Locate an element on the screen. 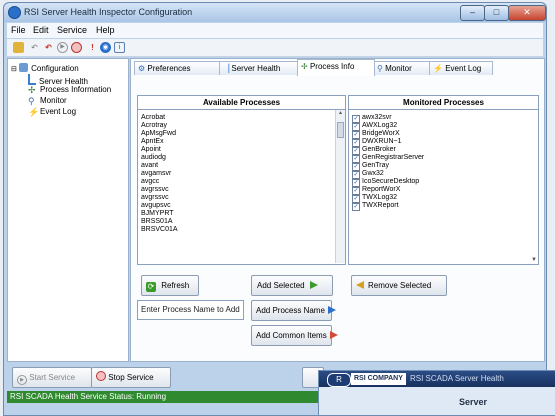 This screenshot has height=416, width=555. available-process-item: avant is located at coordinates (241, 166).